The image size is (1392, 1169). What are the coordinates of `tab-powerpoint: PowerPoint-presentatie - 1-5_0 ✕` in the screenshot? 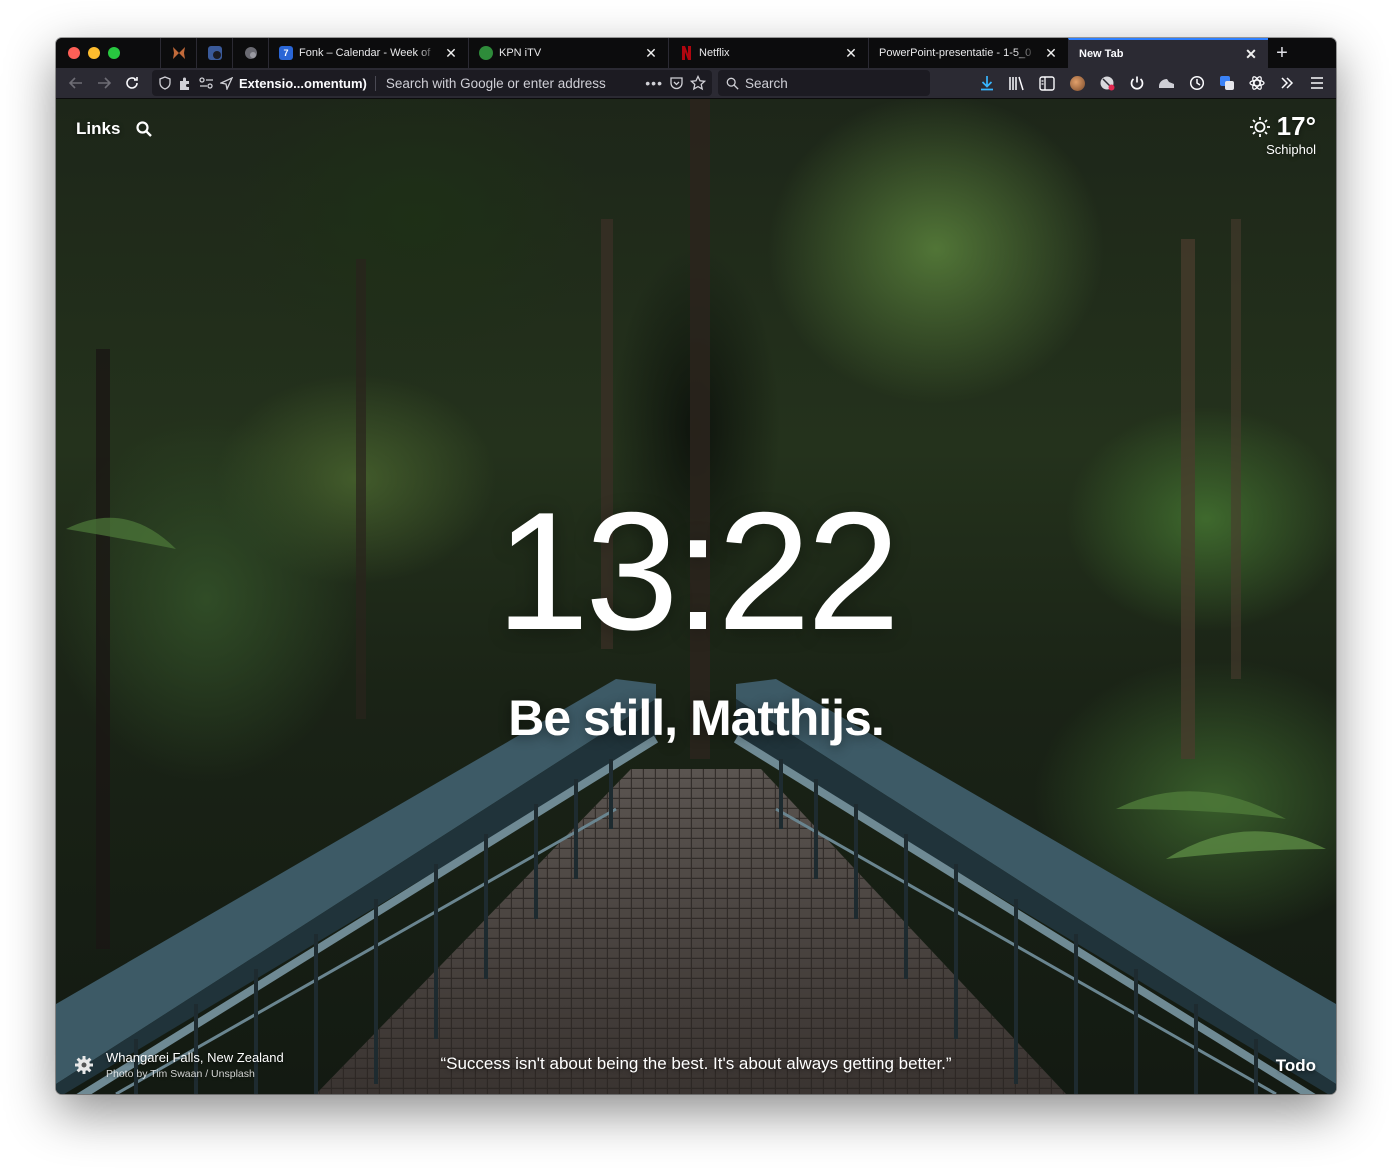 It's located at (968, 53).